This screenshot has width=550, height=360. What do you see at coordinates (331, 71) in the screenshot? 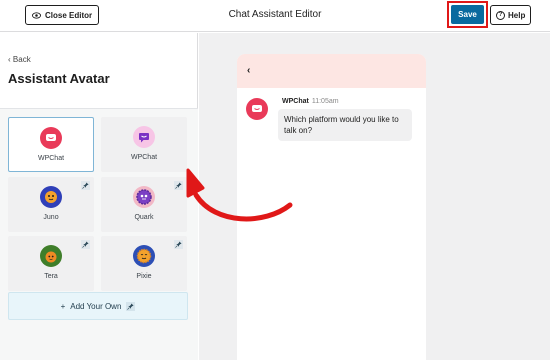
I see `chat-preview-header: ‹` at bounding box center [331, 71].